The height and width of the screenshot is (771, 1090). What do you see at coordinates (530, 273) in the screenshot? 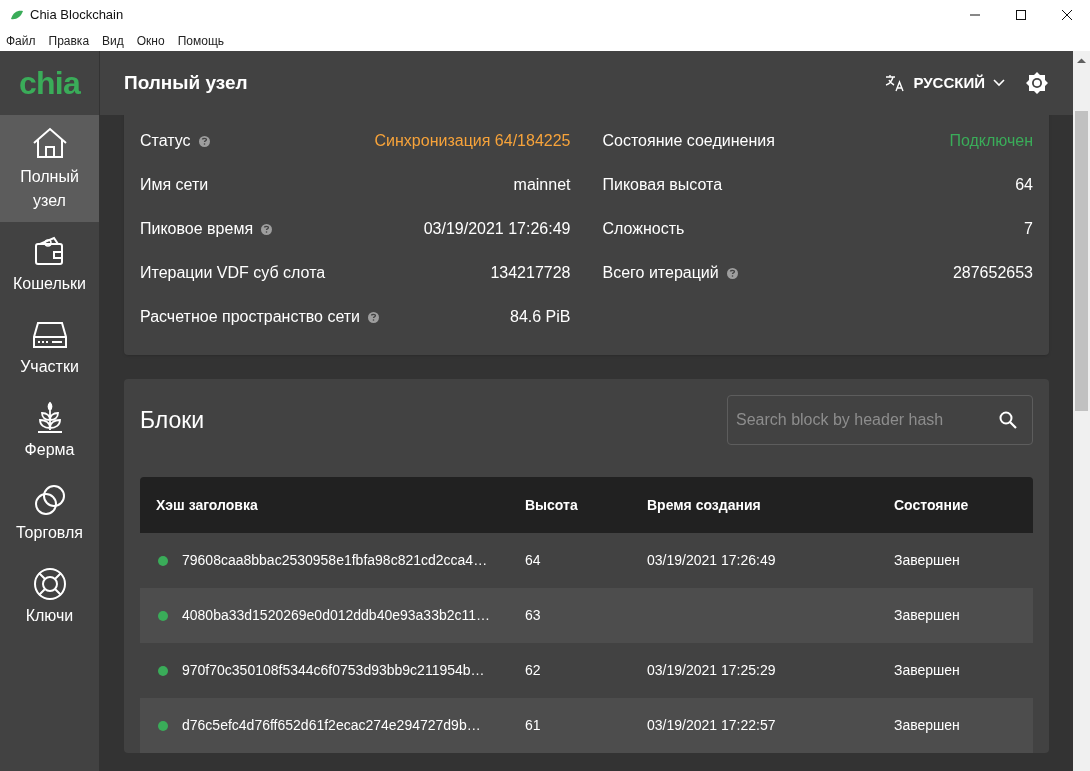
I see `info-value: 134217728` at bounding box center [530, 273].